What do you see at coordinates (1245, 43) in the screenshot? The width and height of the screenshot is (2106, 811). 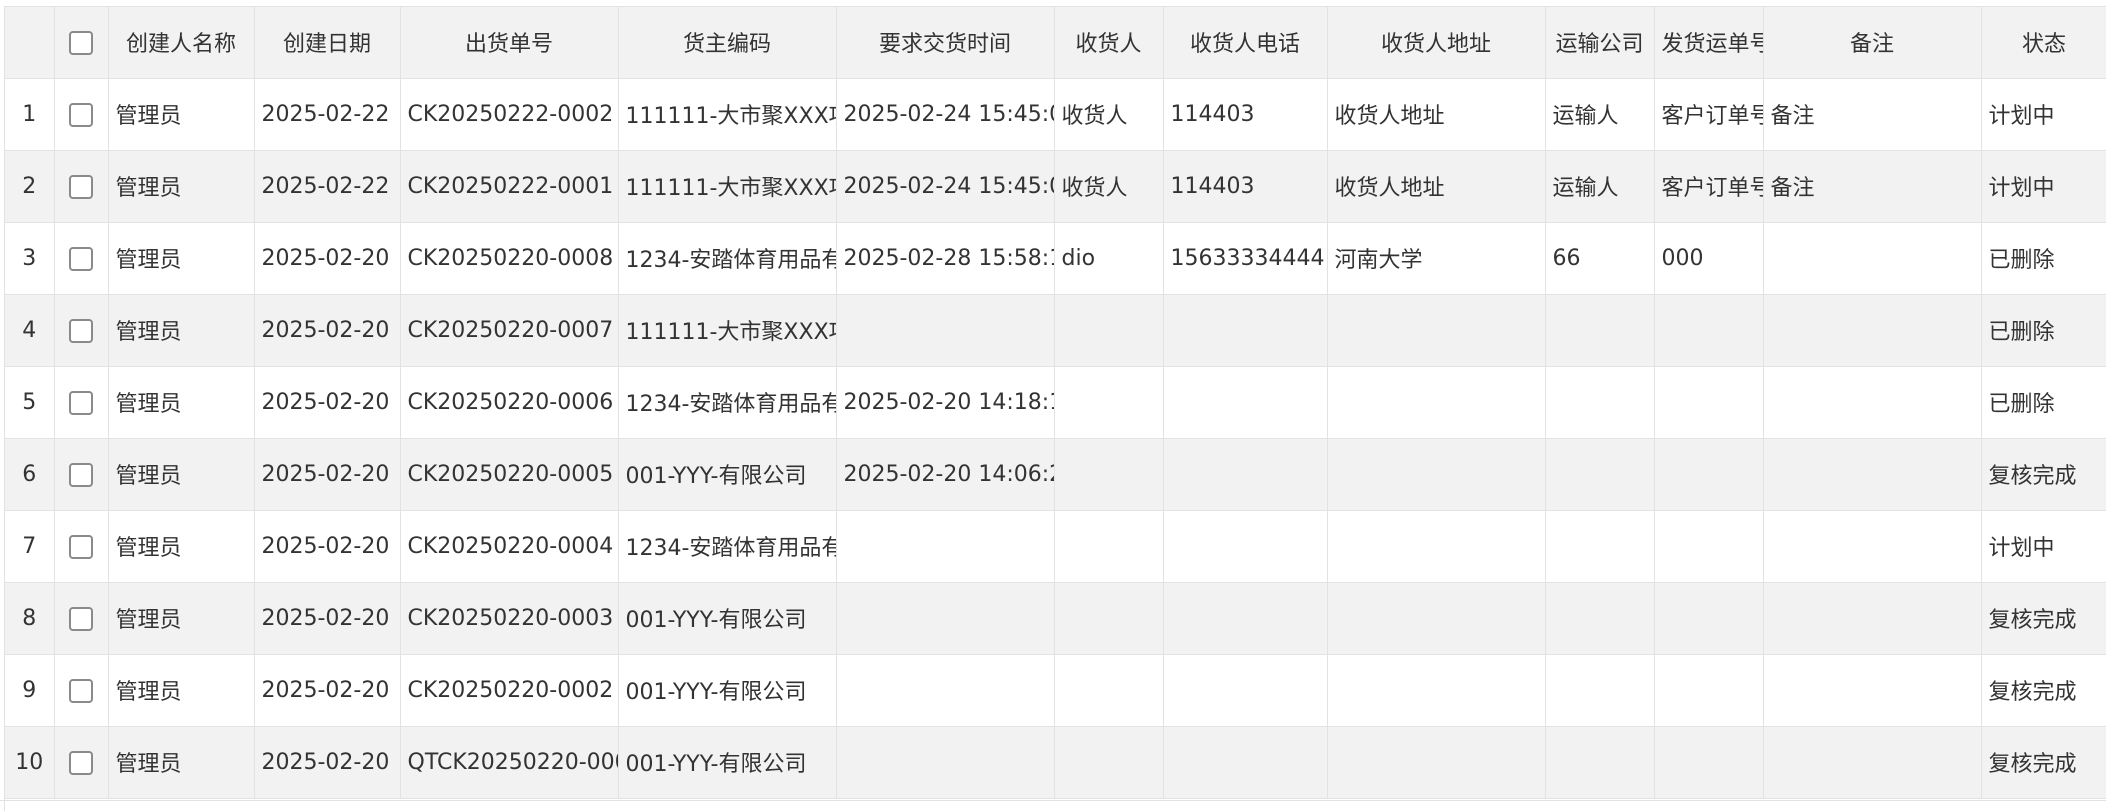 I see `header-consignee-phone: 收货人电话` at bounding box center [1245, 43].